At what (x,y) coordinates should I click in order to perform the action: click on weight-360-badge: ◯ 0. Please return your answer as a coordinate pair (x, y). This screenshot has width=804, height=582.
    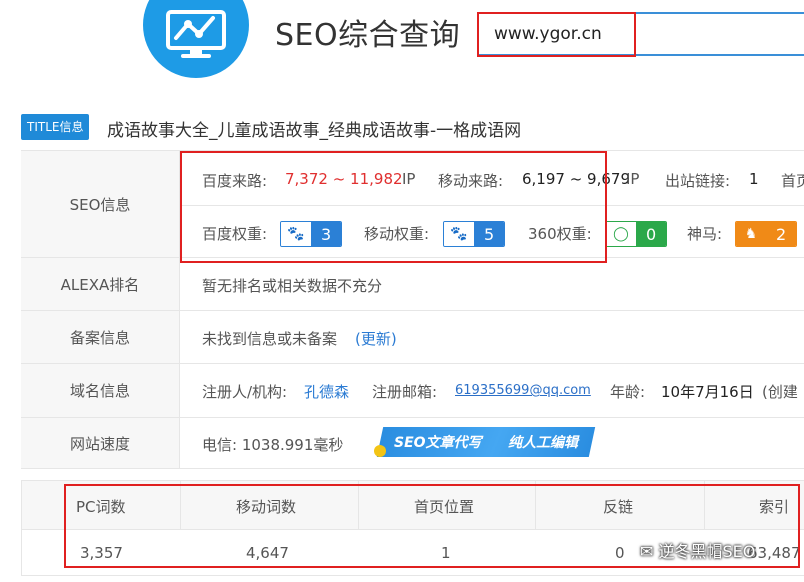
    Looking at the image, I should click on (636, 234).